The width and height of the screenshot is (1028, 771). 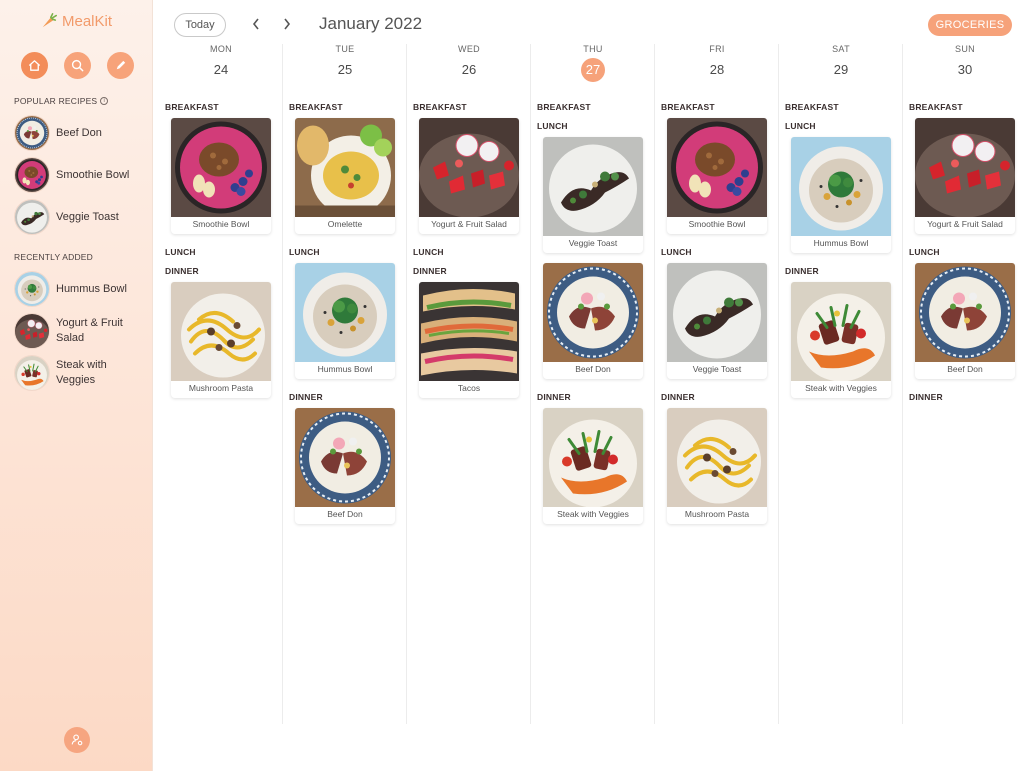 What do you see at coordinates (287, 24) in the screenshot?
I see `next-week-button` at bounding box center [287, 24].